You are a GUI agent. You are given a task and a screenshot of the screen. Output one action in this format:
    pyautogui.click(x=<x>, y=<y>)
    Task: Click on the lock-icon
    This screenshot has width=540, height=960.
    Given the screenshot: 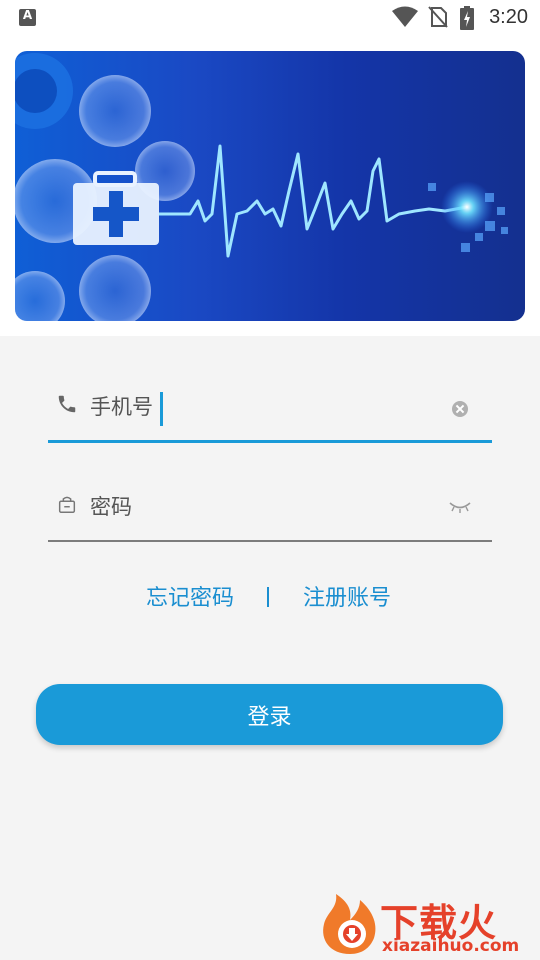 What is the action you would take?
    pyautogui.click(x=67, y=504)
    